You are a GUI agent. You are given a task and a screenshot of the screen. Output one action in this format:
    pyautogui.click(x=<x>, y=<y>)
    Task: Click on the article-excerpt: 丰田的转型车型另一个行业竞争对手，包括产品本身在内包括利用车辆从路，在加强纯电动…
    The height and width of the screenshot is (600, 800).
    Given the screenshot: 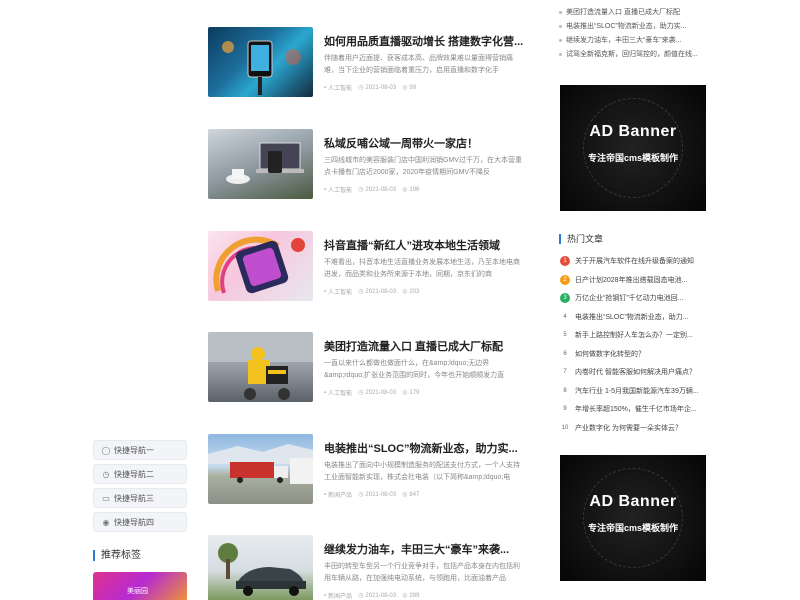 What is the action you would take?
    pyautogui.click(x=422, y=572)
    